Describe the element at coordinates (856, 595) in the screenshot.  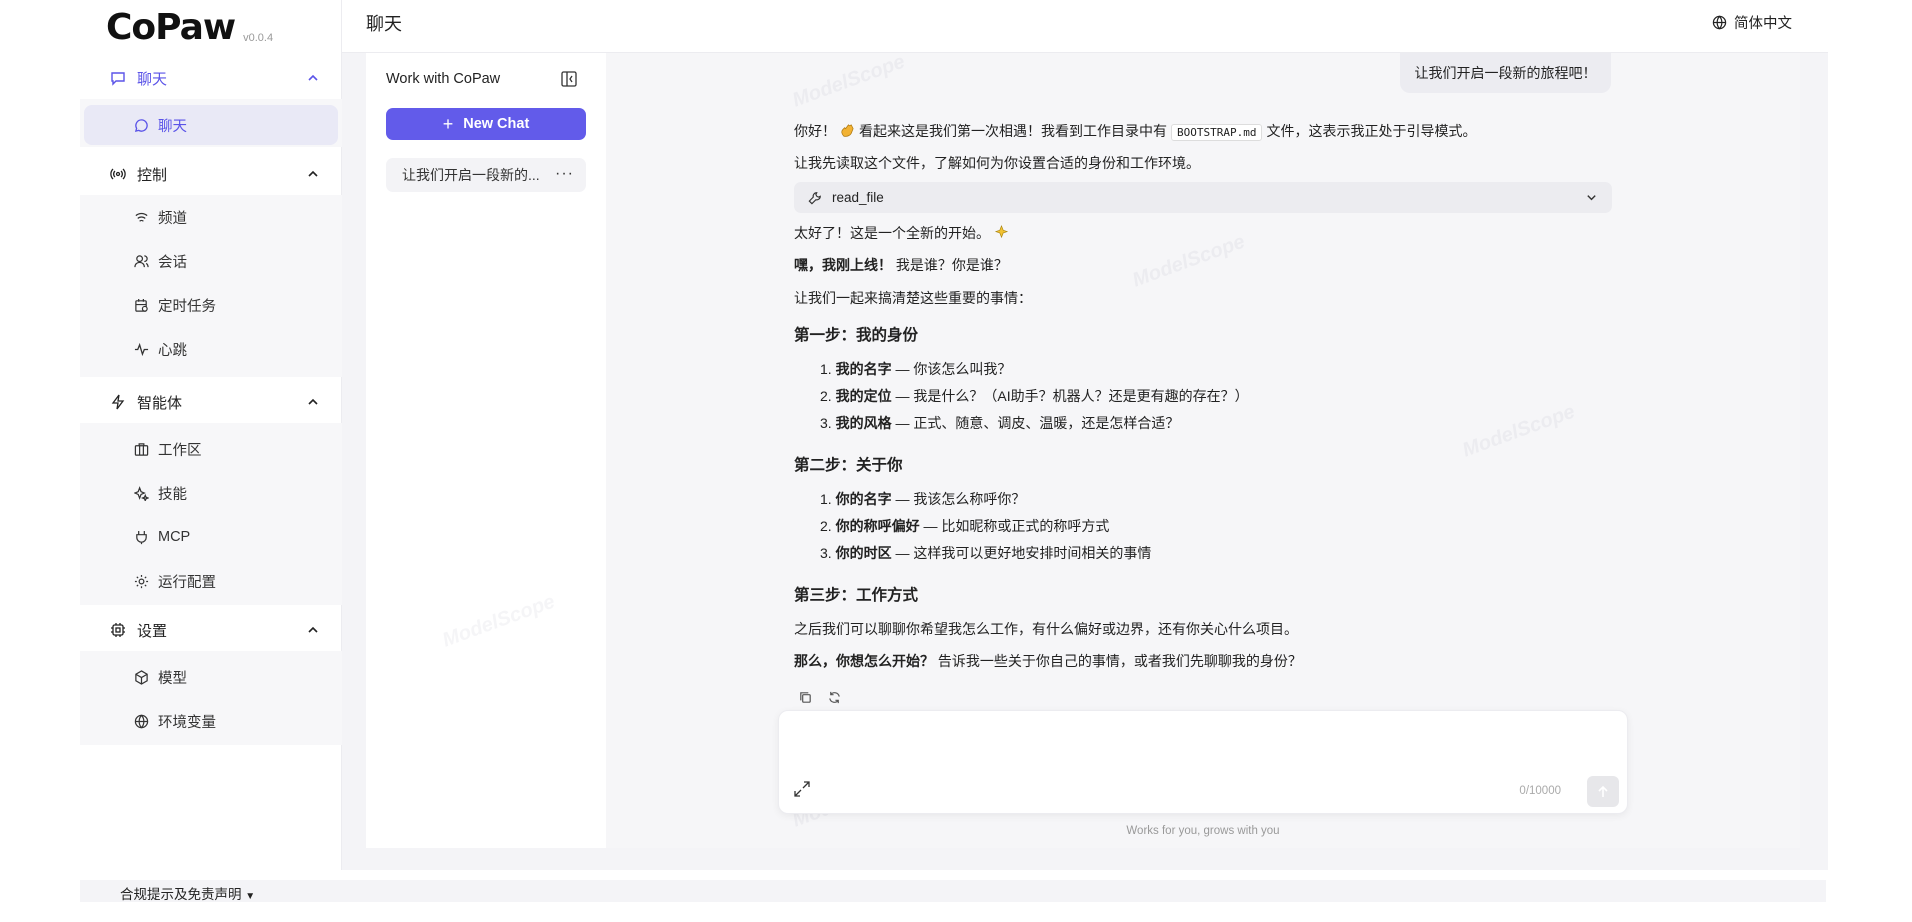
I see `section-heading: 第三步：工作方式` at that location.